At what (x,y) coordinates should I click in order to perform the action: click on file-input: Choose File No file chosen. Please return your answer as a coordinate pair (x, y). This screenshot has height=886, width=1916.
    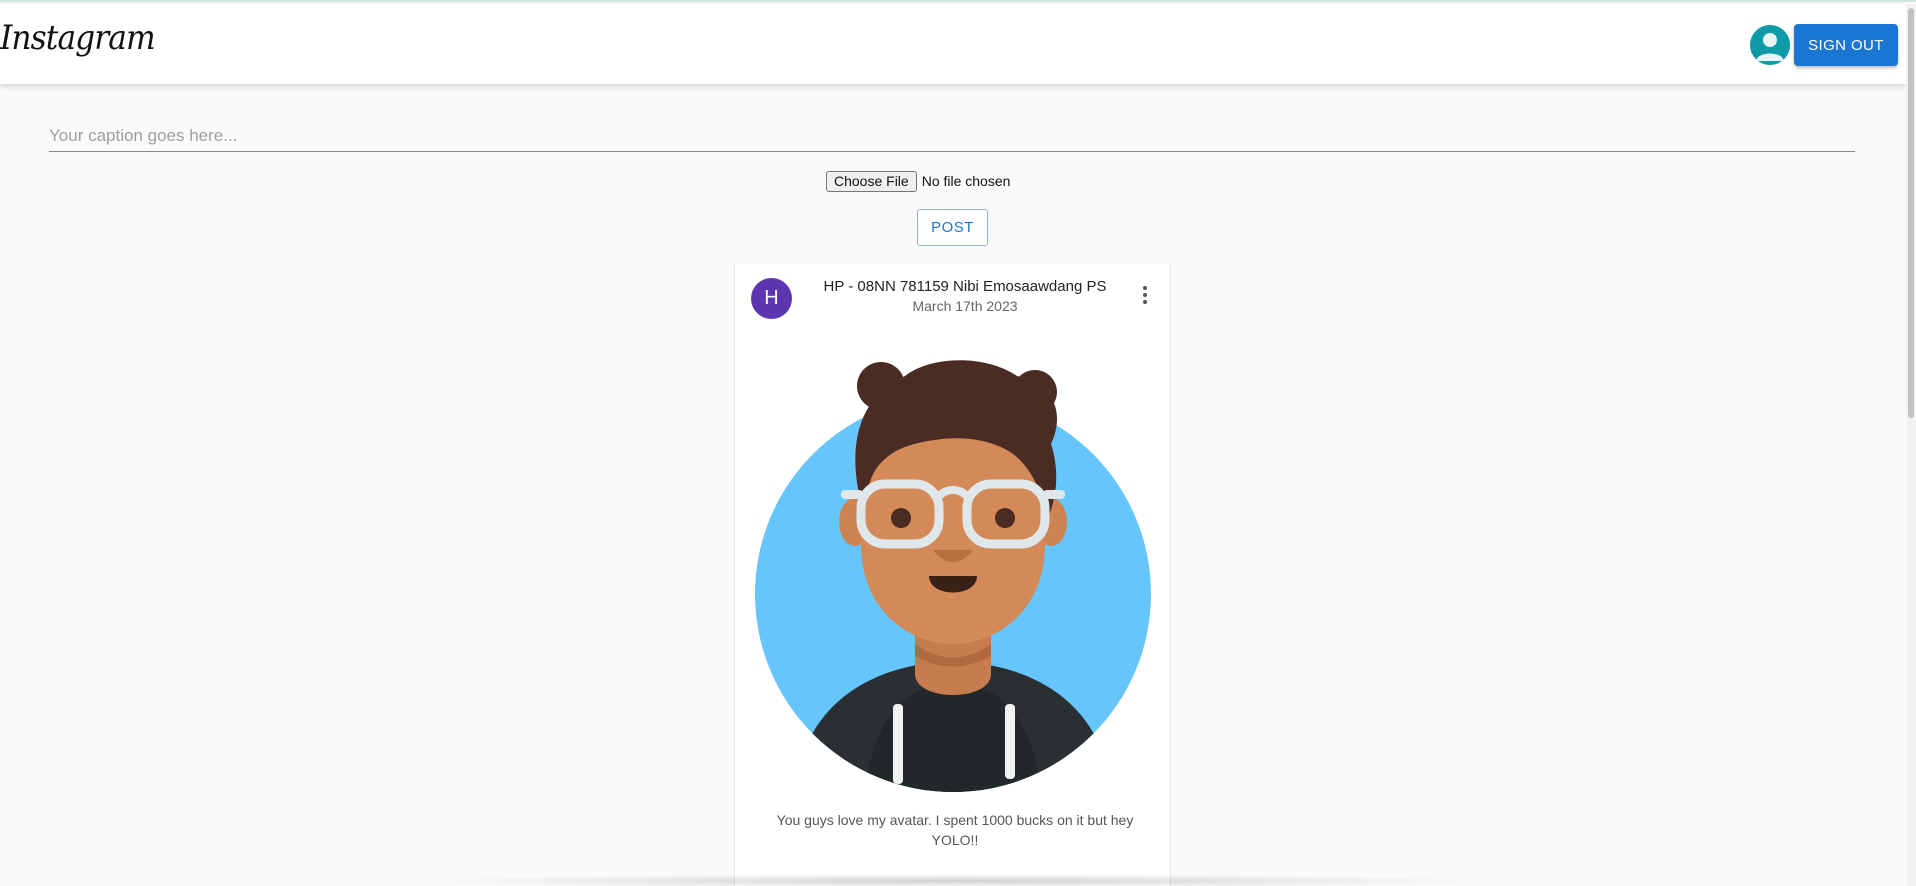
    Looking at the image, I should click on (918, 181).